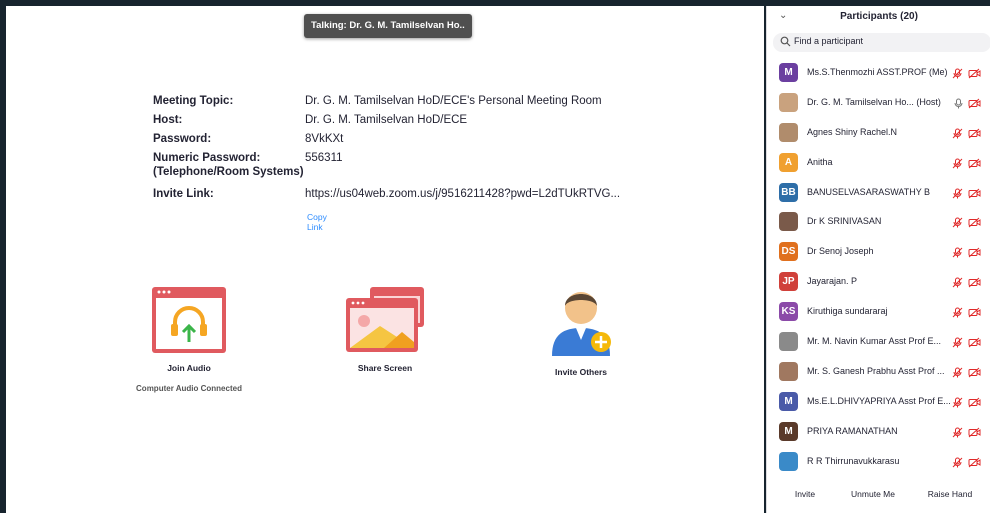 This screenshot has height=513, width=990. I want to click on avatar: KS, so click(788, 312).